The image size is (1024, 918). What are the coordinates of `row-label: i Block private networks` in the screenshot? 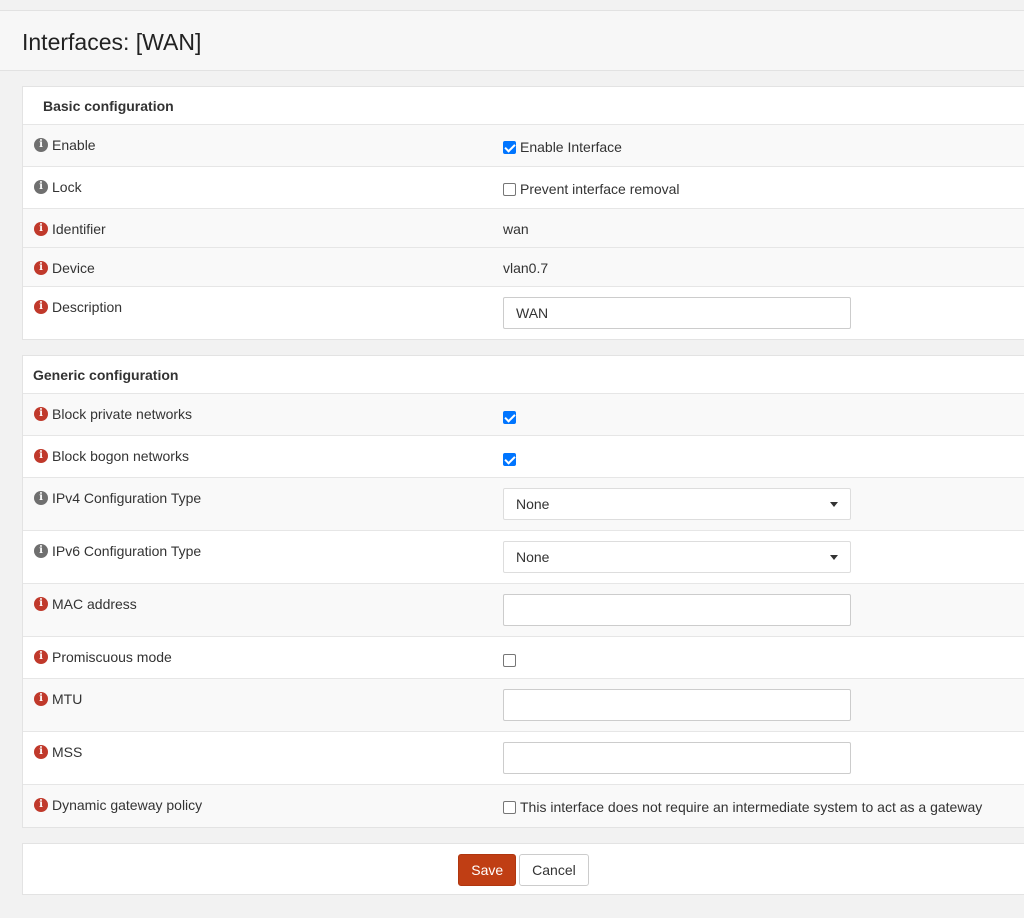 It's located at (113, 414).